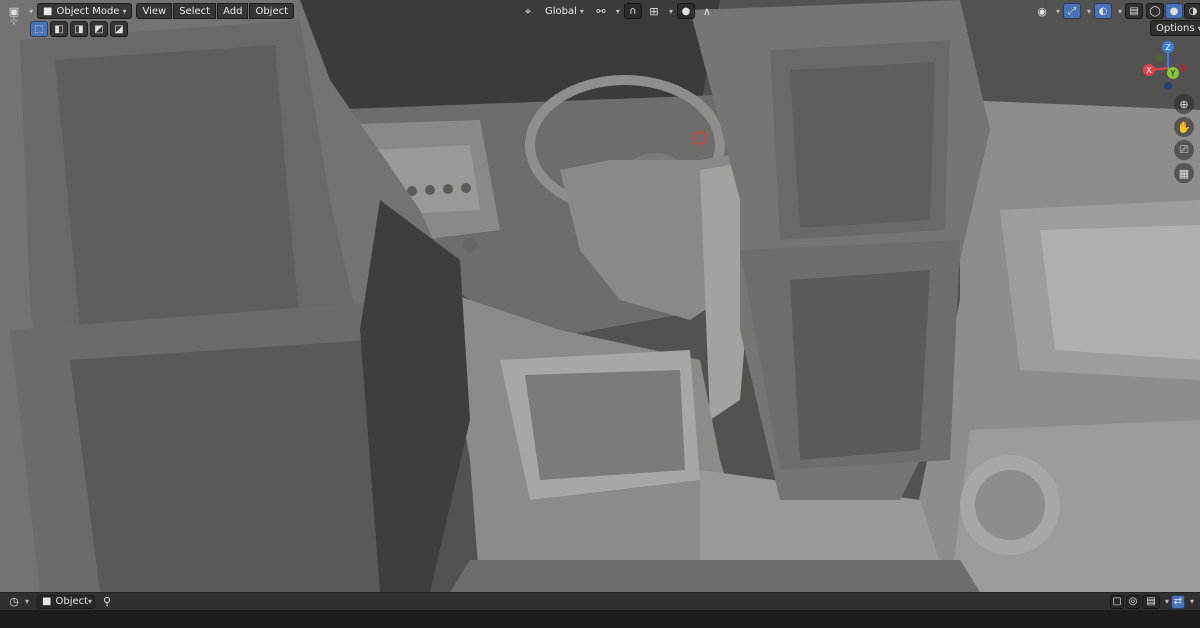 The height and width of the screenshot is (628, 1200). I want to click on material-shading-icon: ◑, so click(1192, 11).